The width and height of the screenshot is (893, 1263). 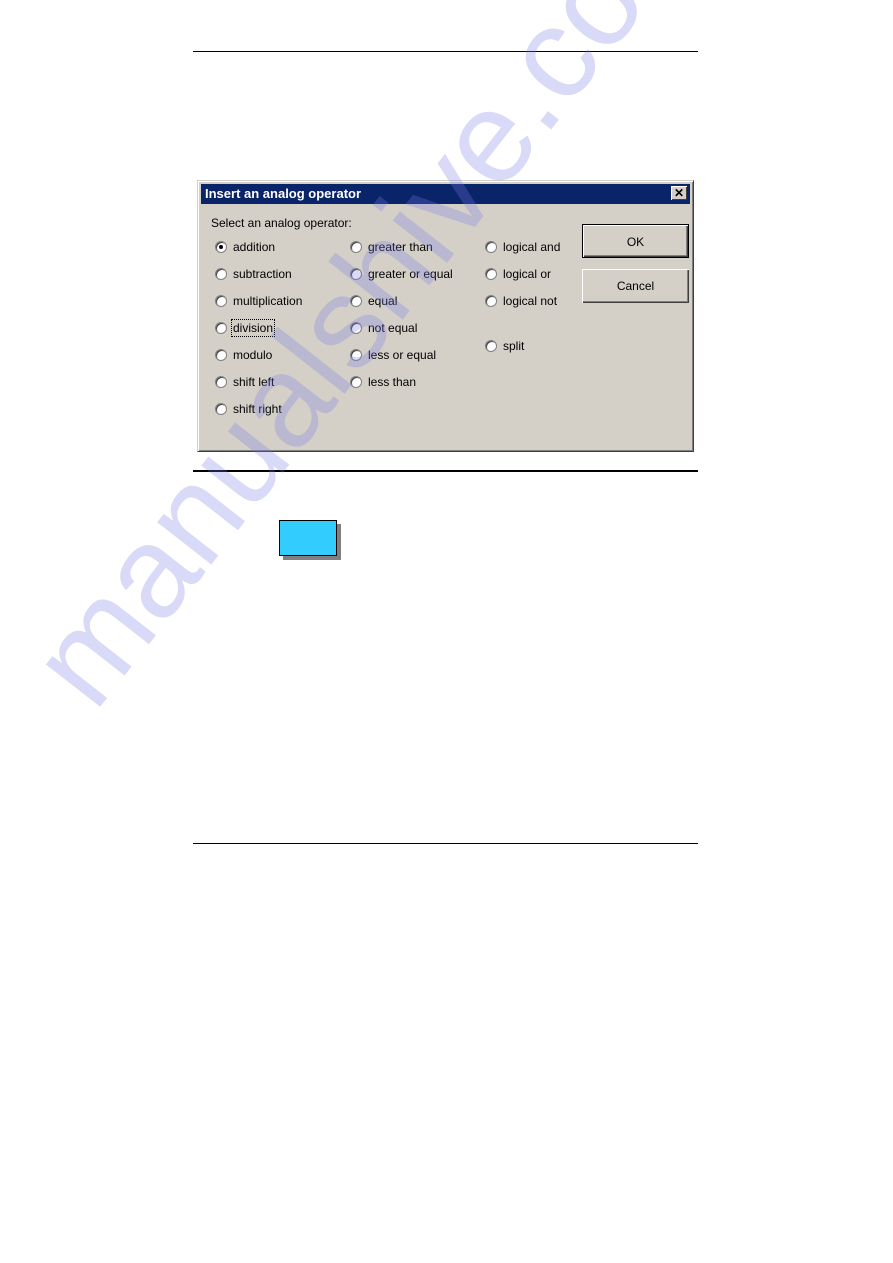 I want to click on operator-group-label: Select an analog operator:, so click(x=281, y=223).